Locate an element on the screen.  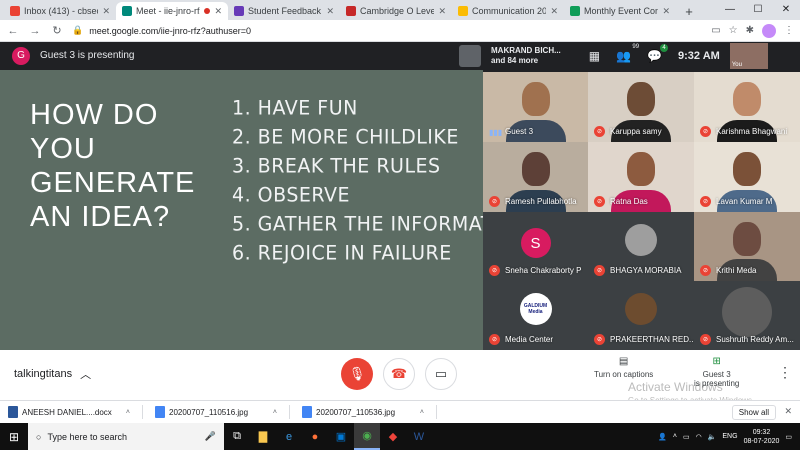
participant-name: Krithi Meda is located at coordinates (736, 270).